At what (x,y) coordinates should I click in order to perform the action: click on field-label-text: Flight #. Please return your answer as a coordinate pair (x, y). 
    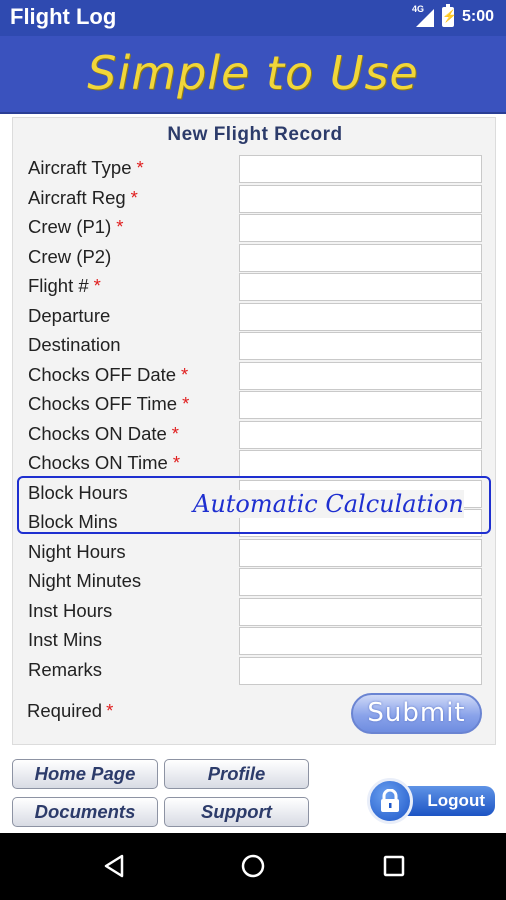
    Looking at the image, I should click on (58, 285).